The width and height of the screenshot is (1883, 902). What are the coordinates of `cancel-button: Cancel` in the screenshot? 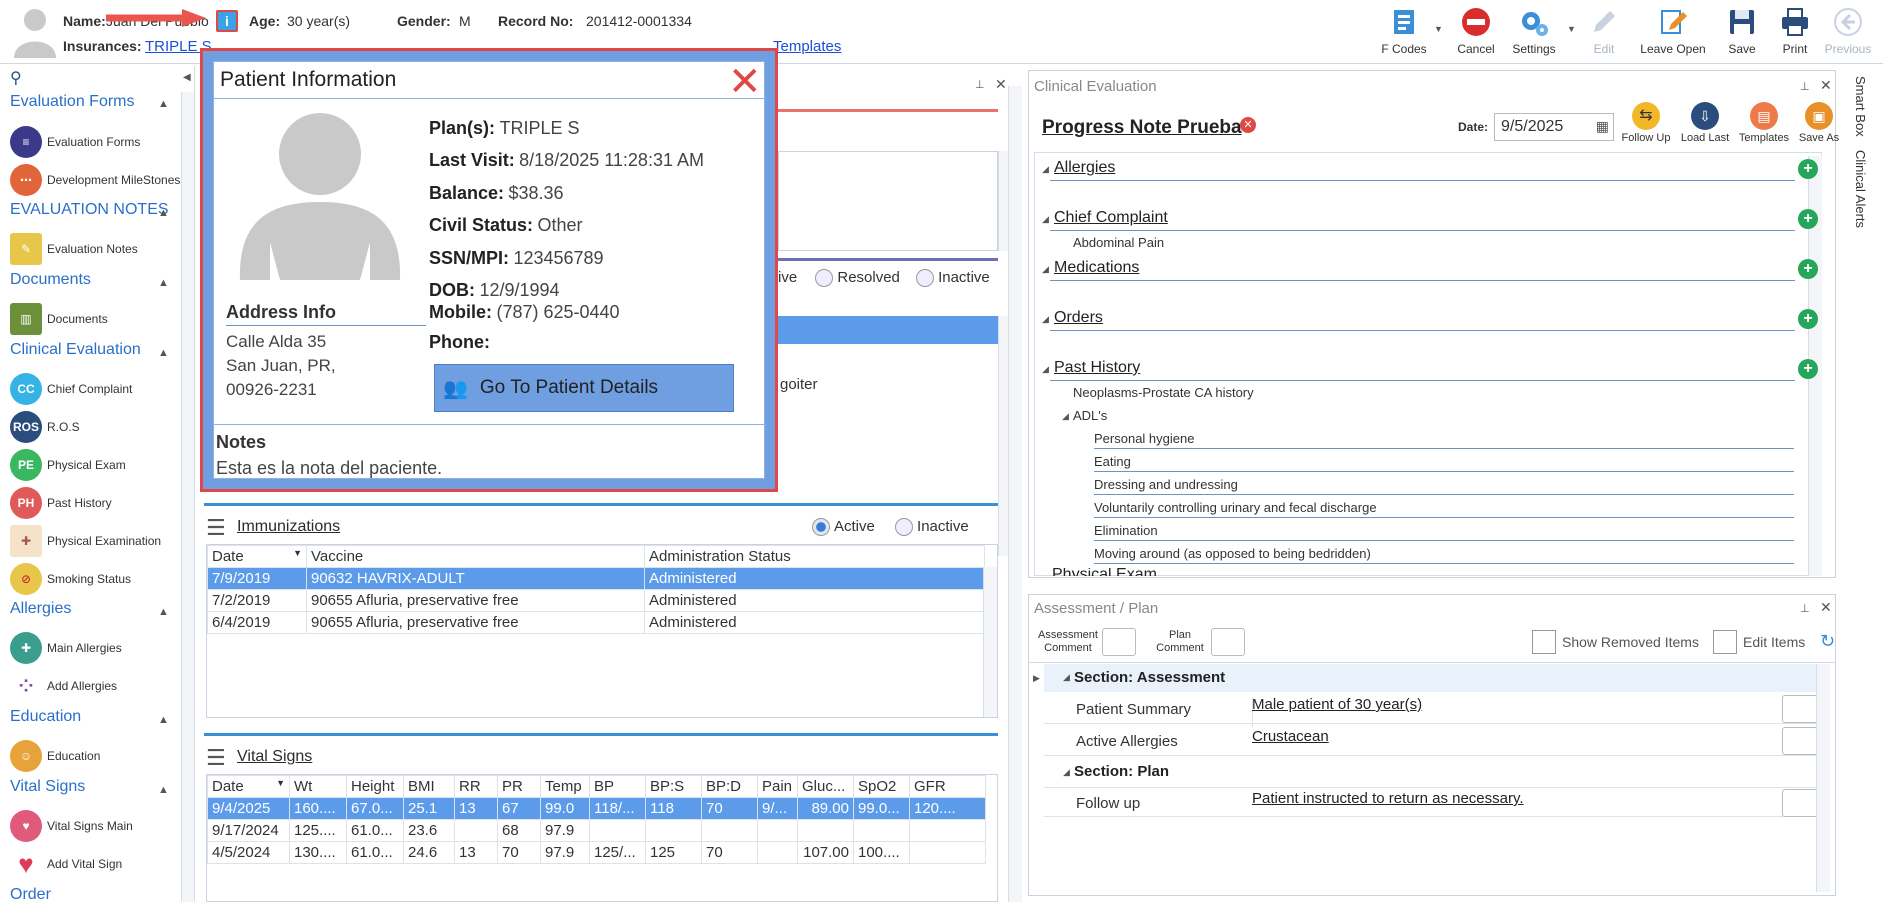 It's located at (1476, 31).